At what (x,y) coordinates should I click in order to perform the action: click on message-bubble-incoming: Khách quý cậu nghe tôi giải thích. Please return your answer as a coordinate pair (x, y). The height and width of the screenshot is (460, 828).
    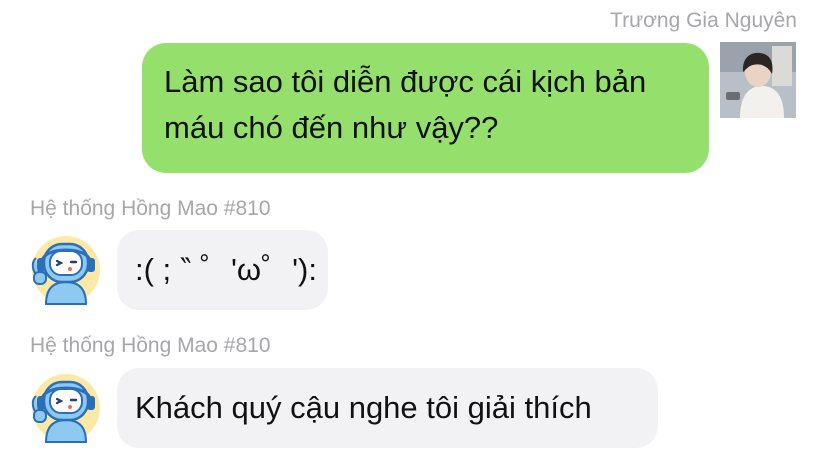
    Looking at the image, I should click on (387, 408).